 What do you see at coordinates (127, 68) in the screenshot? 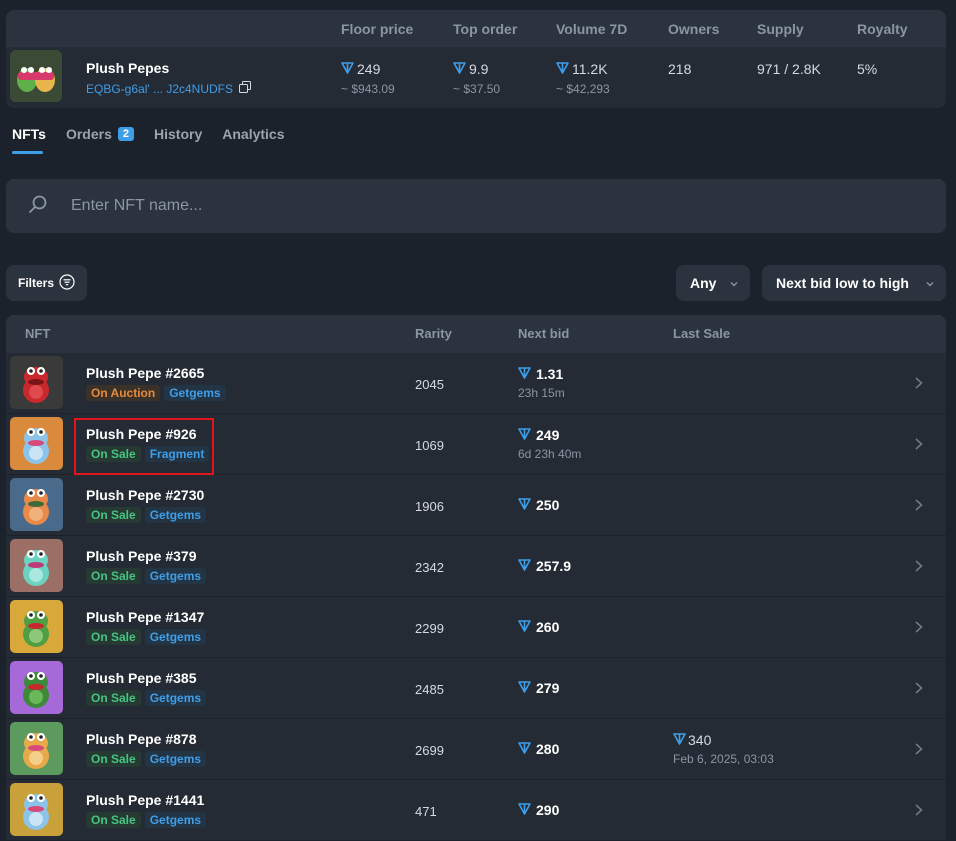
I see `collection-name: Plush Pepes` at bounding box center [127, 68].